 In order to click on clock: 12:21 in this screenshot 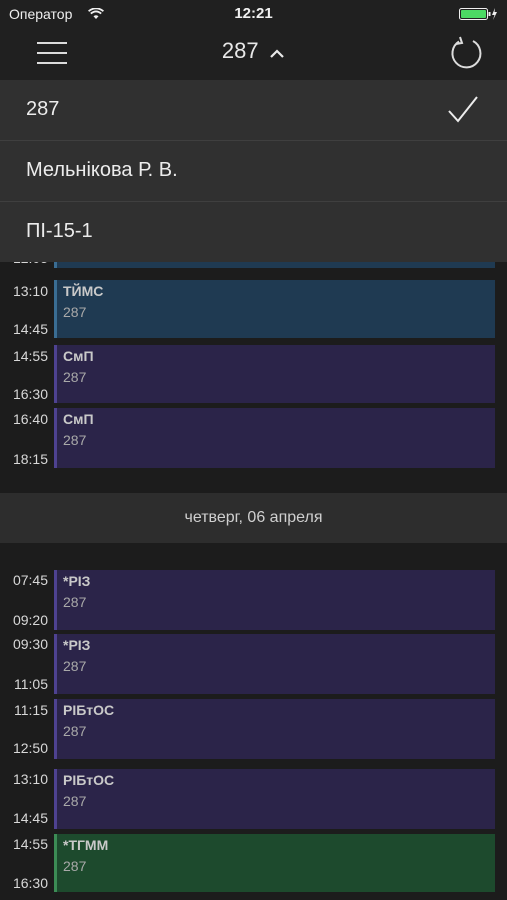, I will do `click(253, 13)`.